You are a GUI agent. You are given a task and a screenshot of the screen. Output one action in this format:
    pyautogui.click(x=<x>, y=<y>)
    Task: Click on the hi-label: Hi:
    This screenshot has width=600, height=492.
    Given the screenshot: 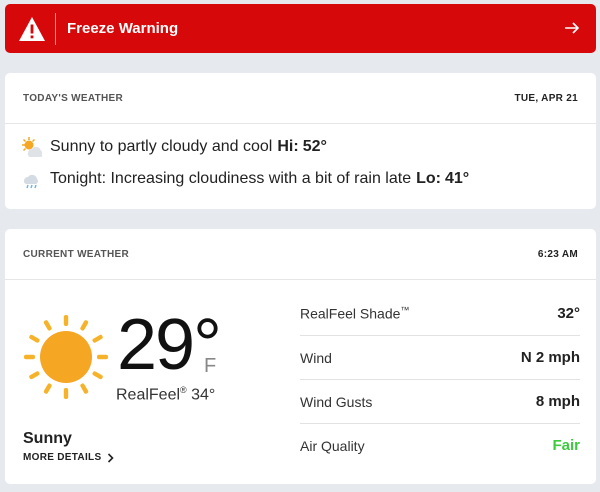 What is the action you would take?
    pyautogui.click(x=288, y=146)
    